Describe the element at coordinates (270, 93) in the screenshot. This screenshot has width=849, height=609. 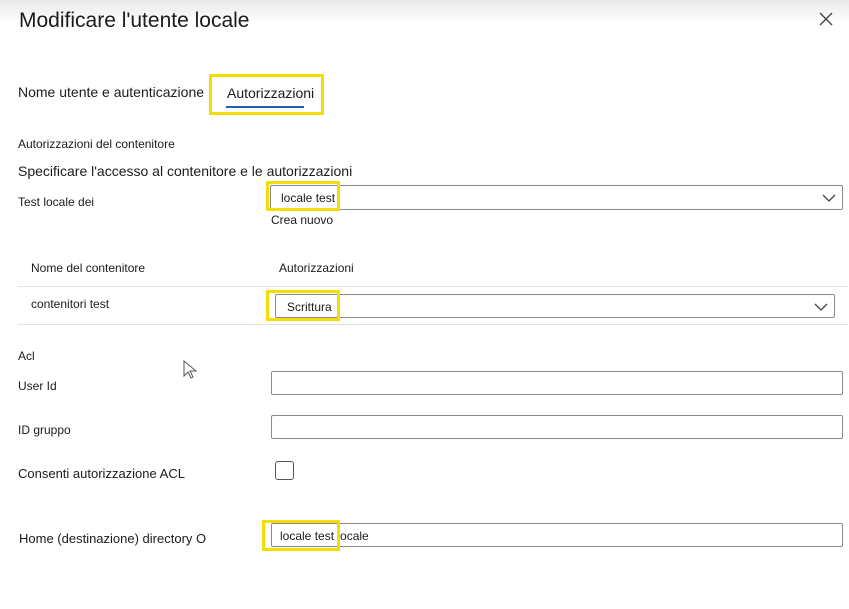
I see `tab-permissions: Autorizzazioni` at that location.